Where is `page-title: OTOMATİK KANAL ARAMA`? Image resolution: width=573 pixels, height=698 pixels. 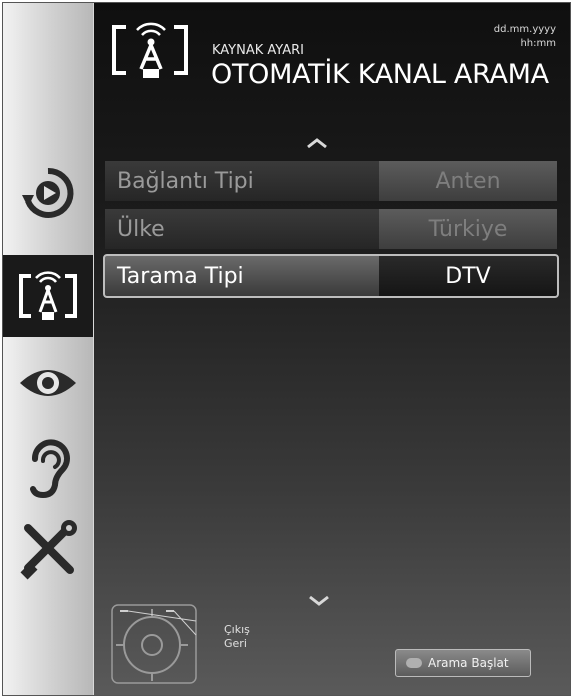
page-title: OTOMATİK KANAL ARAMA is located at coordinates (380, 74).